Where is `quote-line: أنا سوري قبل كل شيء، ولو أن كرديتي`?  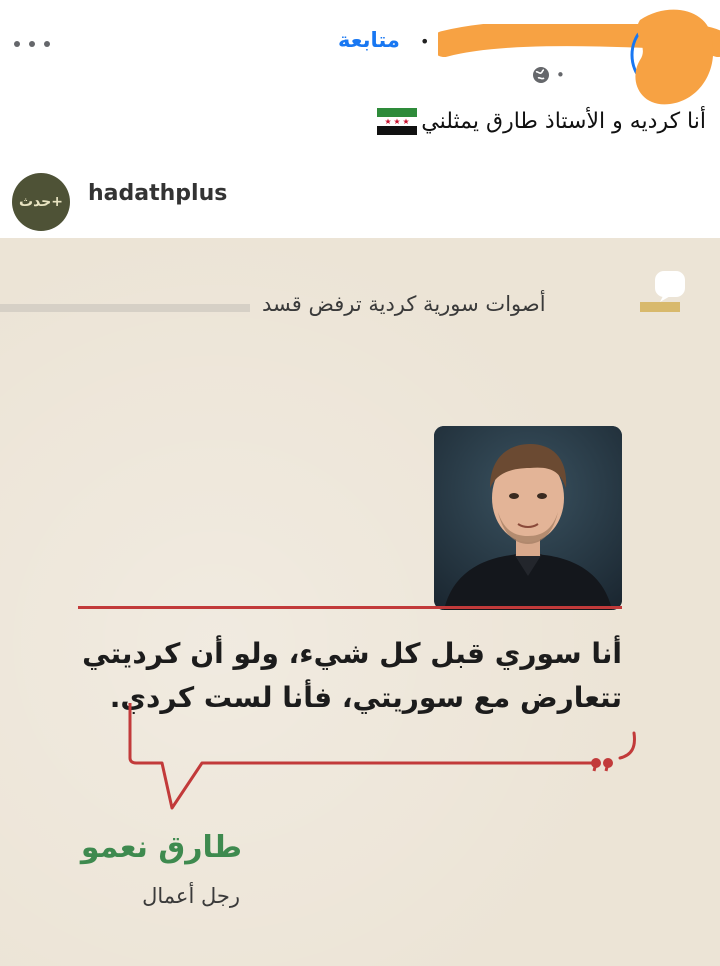
quote-line: أنا سوري قبل كل شيء، ولو أن كرديتي is located at coordinates (352, 653).